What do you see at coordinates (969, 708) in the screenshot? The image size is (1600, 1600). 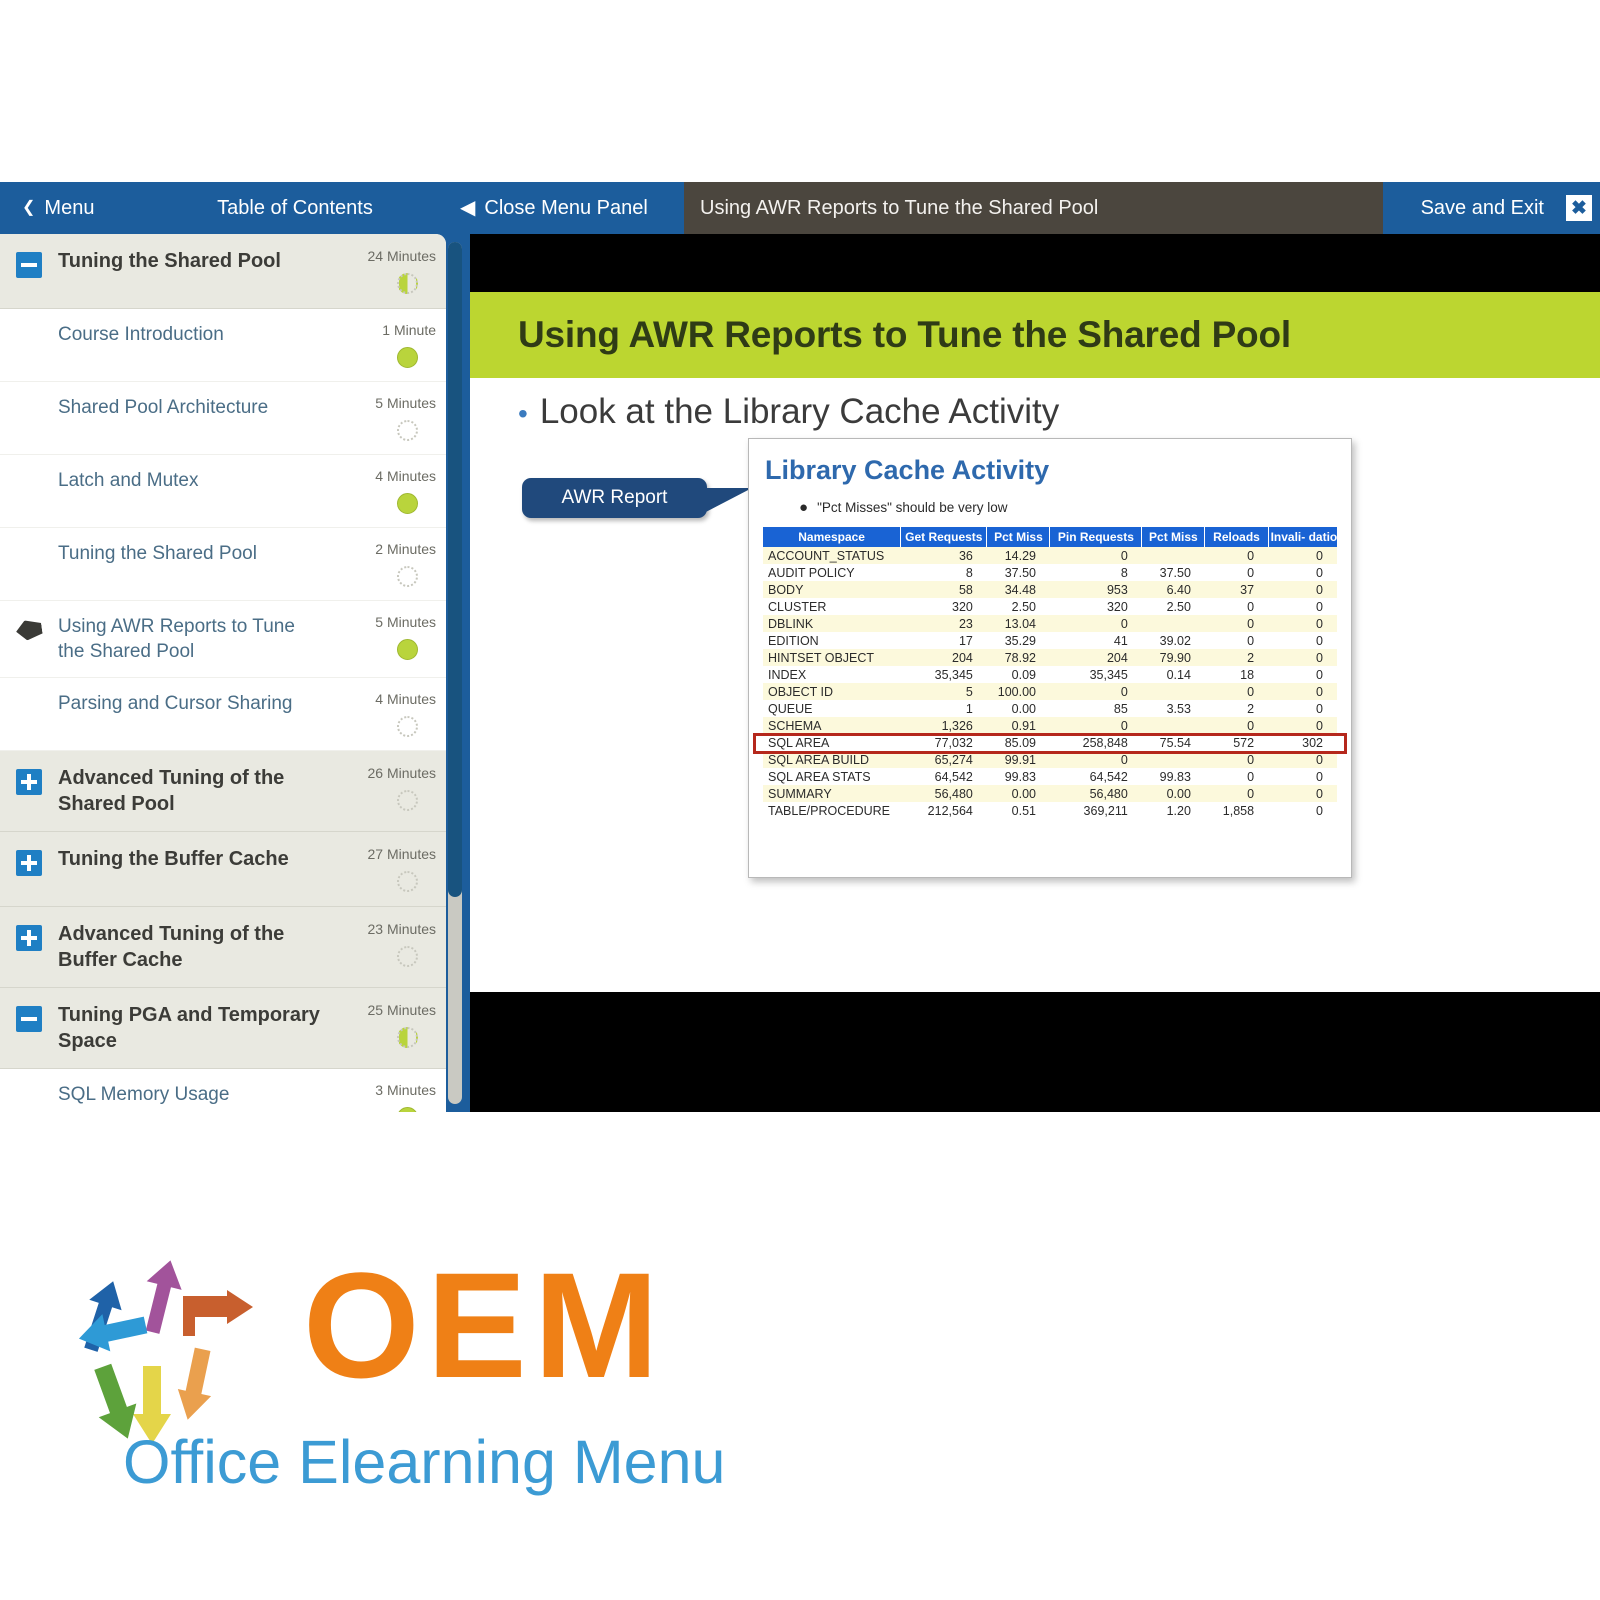 I see `value-cell: 1` at bounding box center [969, 708].